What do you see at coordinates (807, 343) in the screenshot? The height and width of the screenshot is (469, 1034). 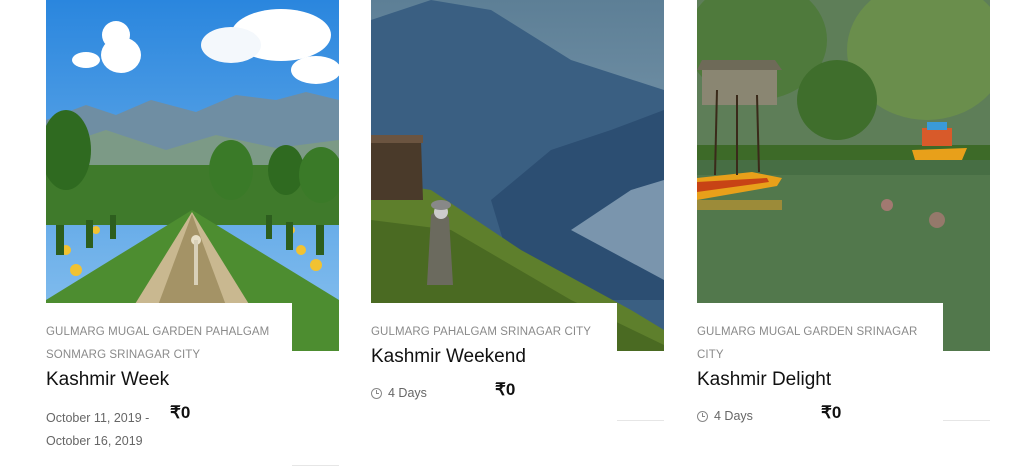 I see `location-tags: GULMARG MUGAL GARDEN SRINAGAR CITY` at bounding box center [807, 343].